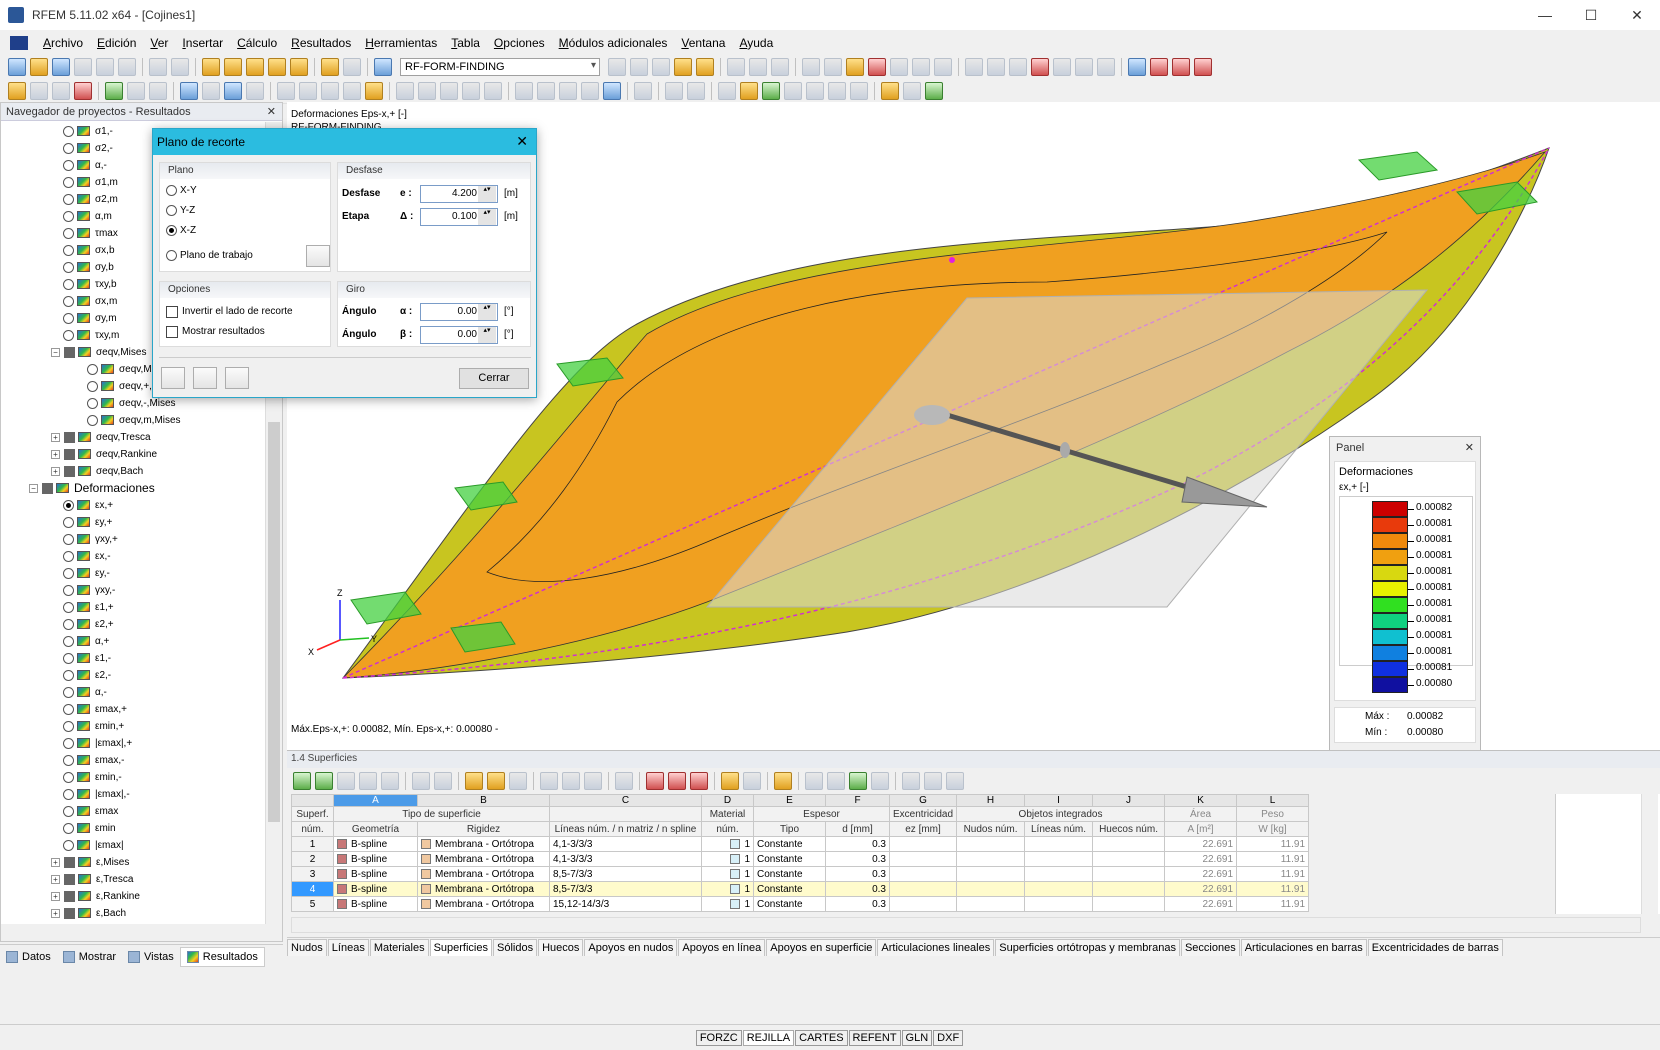  What do you see at coordinates (421, 781) in the screenshot?
I see `table-prev-icon` at bounding box center [421, 781].